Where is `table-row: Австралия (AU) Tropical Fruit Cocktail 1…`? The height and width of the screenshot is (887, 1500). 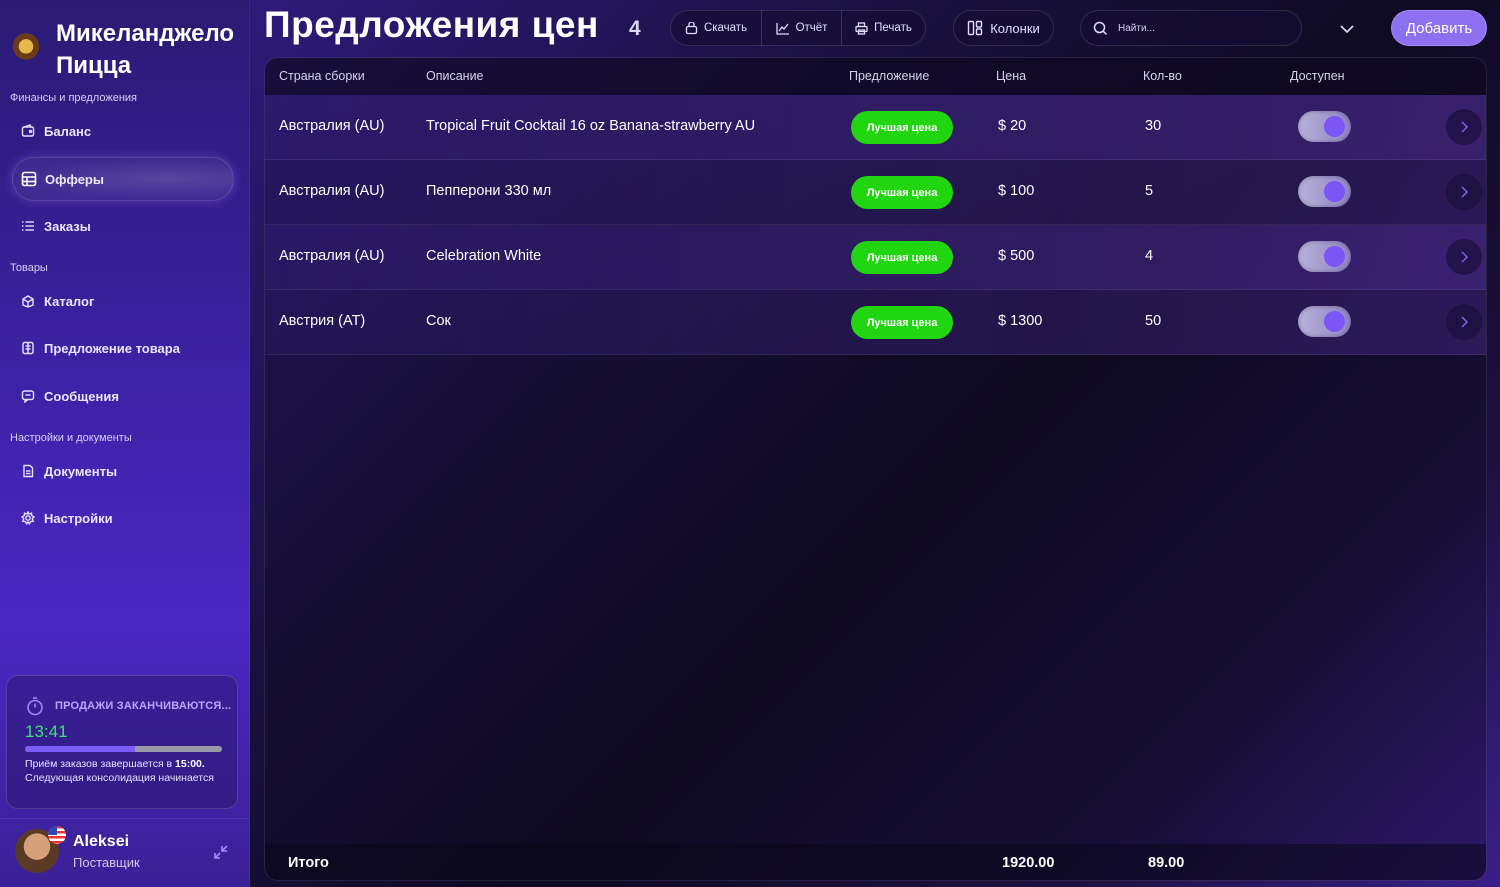 table-row: Австралия (AU) Tropical Fruit Cocktail 1… is located at coordinates (875, 127).